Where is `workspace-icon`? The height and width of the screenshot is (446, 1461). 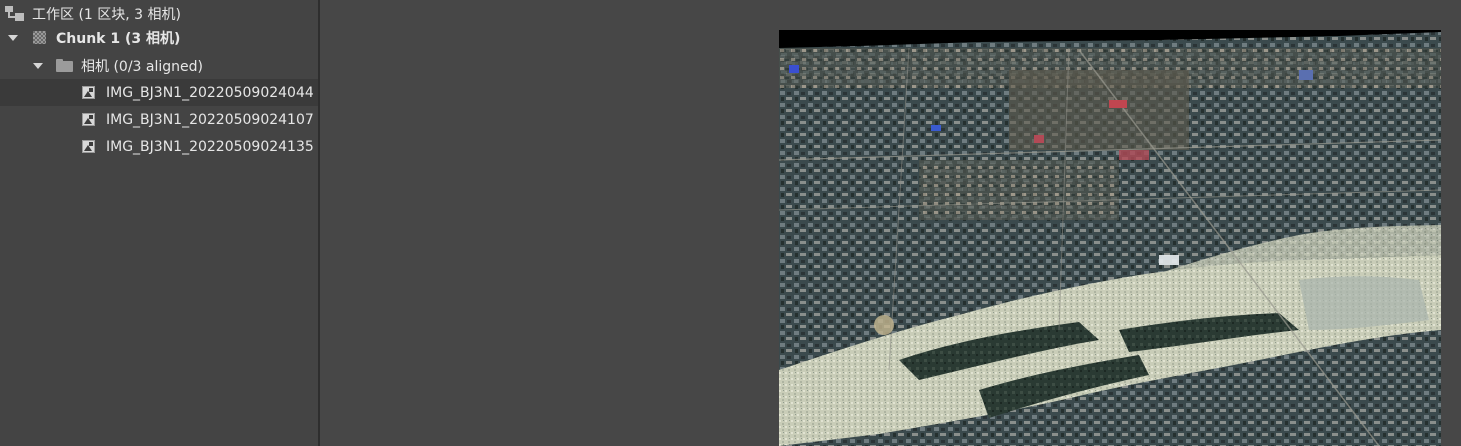
workspace-icon is located at coordinates (15, 13).